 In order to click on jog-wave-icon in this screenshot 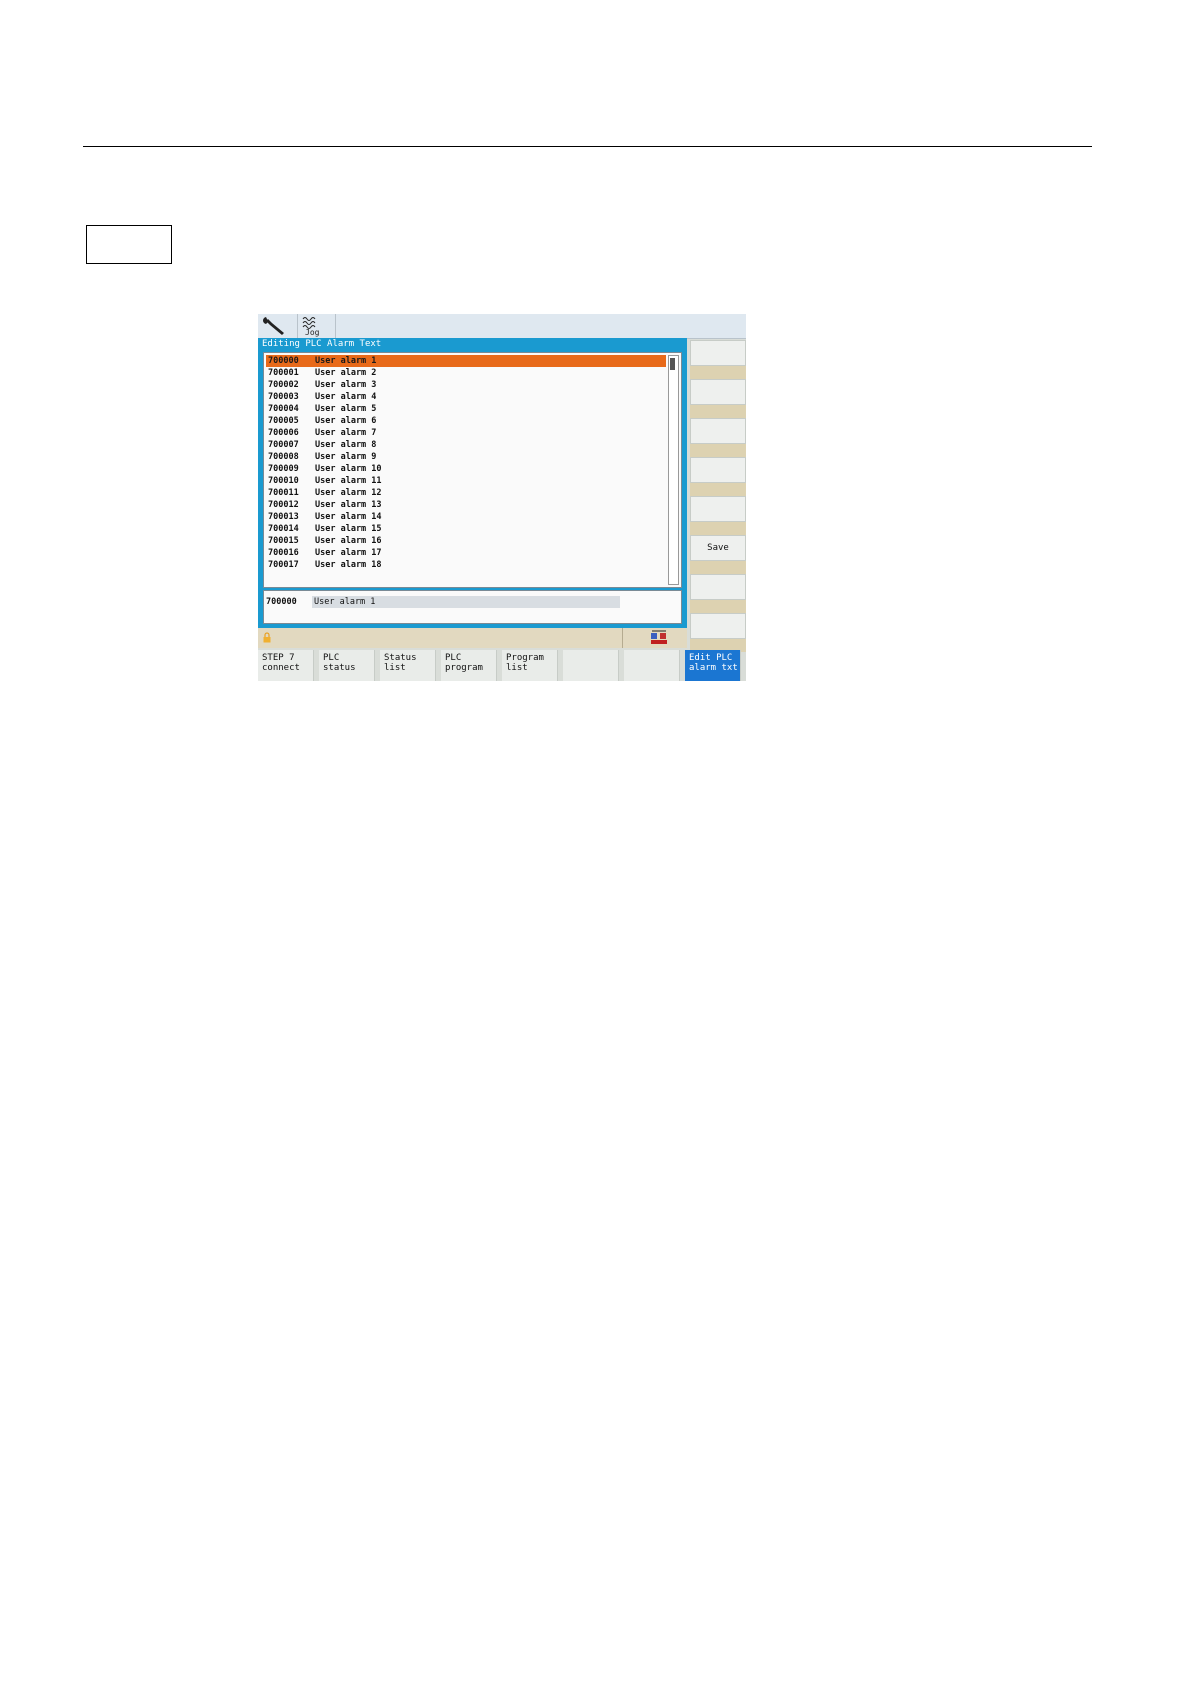, I will do `click(309, 323)`.